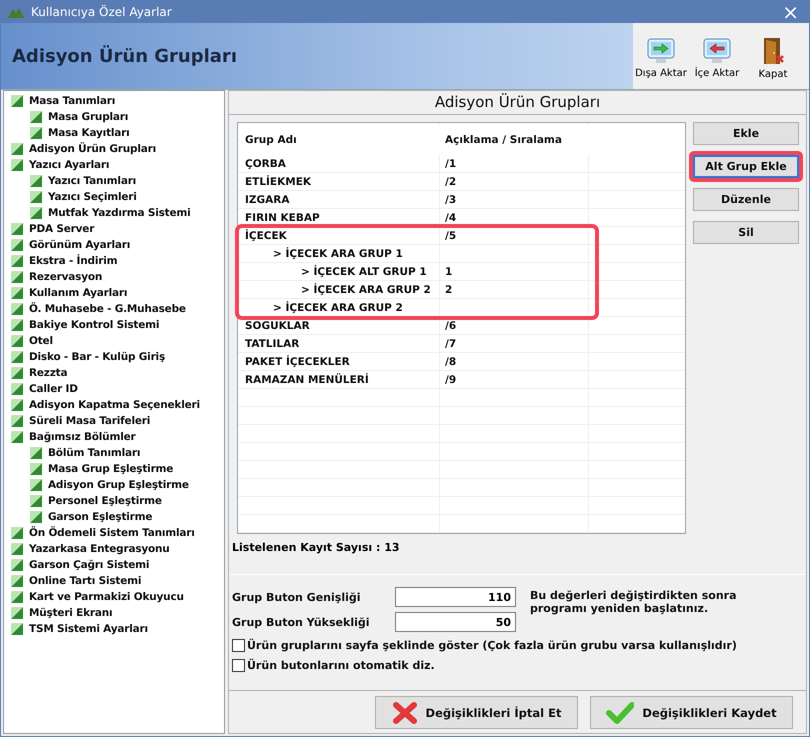  What do you see at coordinates (114, 101) in the screenshot?
I see `sidebar-item: Masa Tanımları` at bounding box center [114, 101].